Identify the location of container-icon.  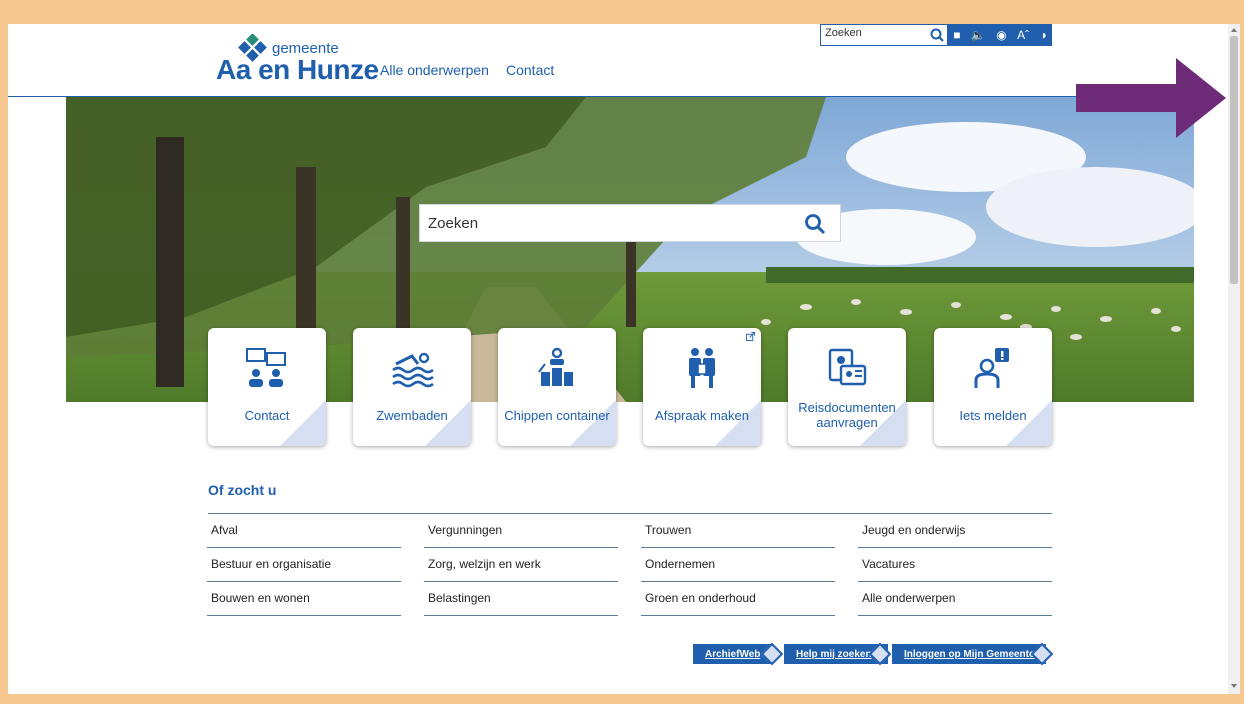
(555, 366).